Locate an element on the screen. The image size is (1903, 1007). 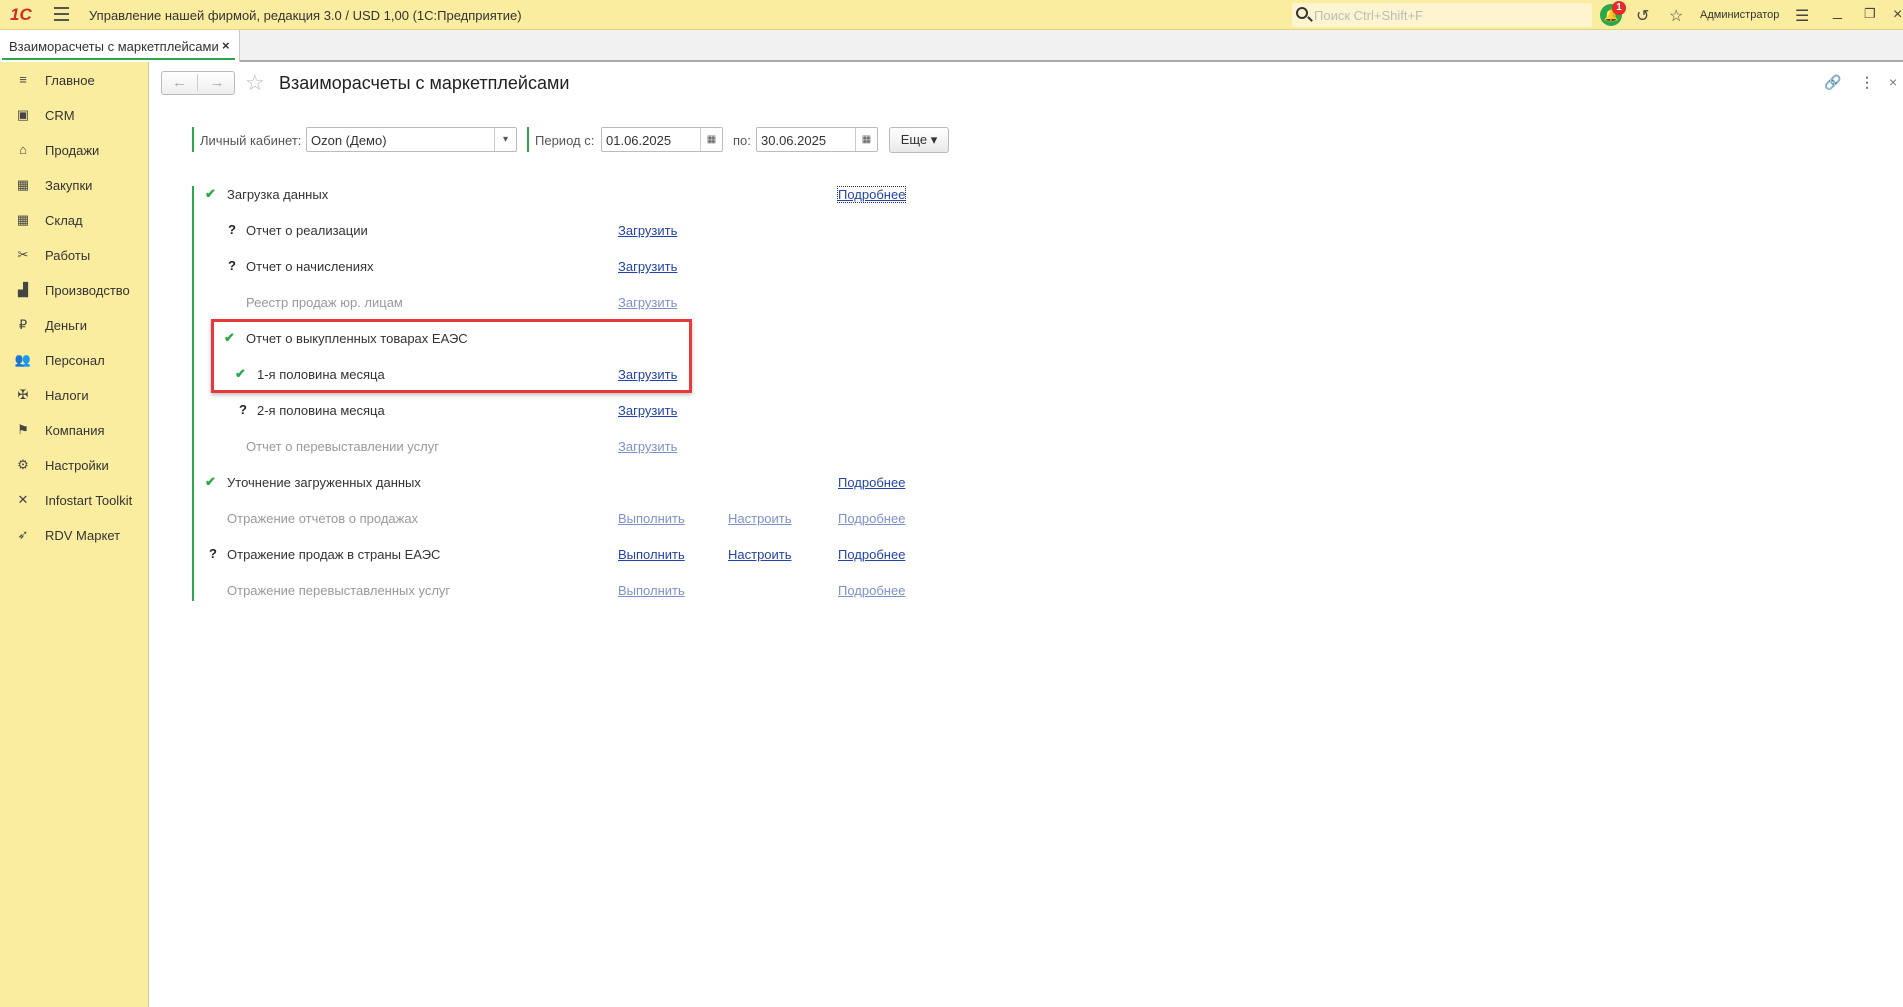
close-form-icon: × is located at coordinates (1893, 82).